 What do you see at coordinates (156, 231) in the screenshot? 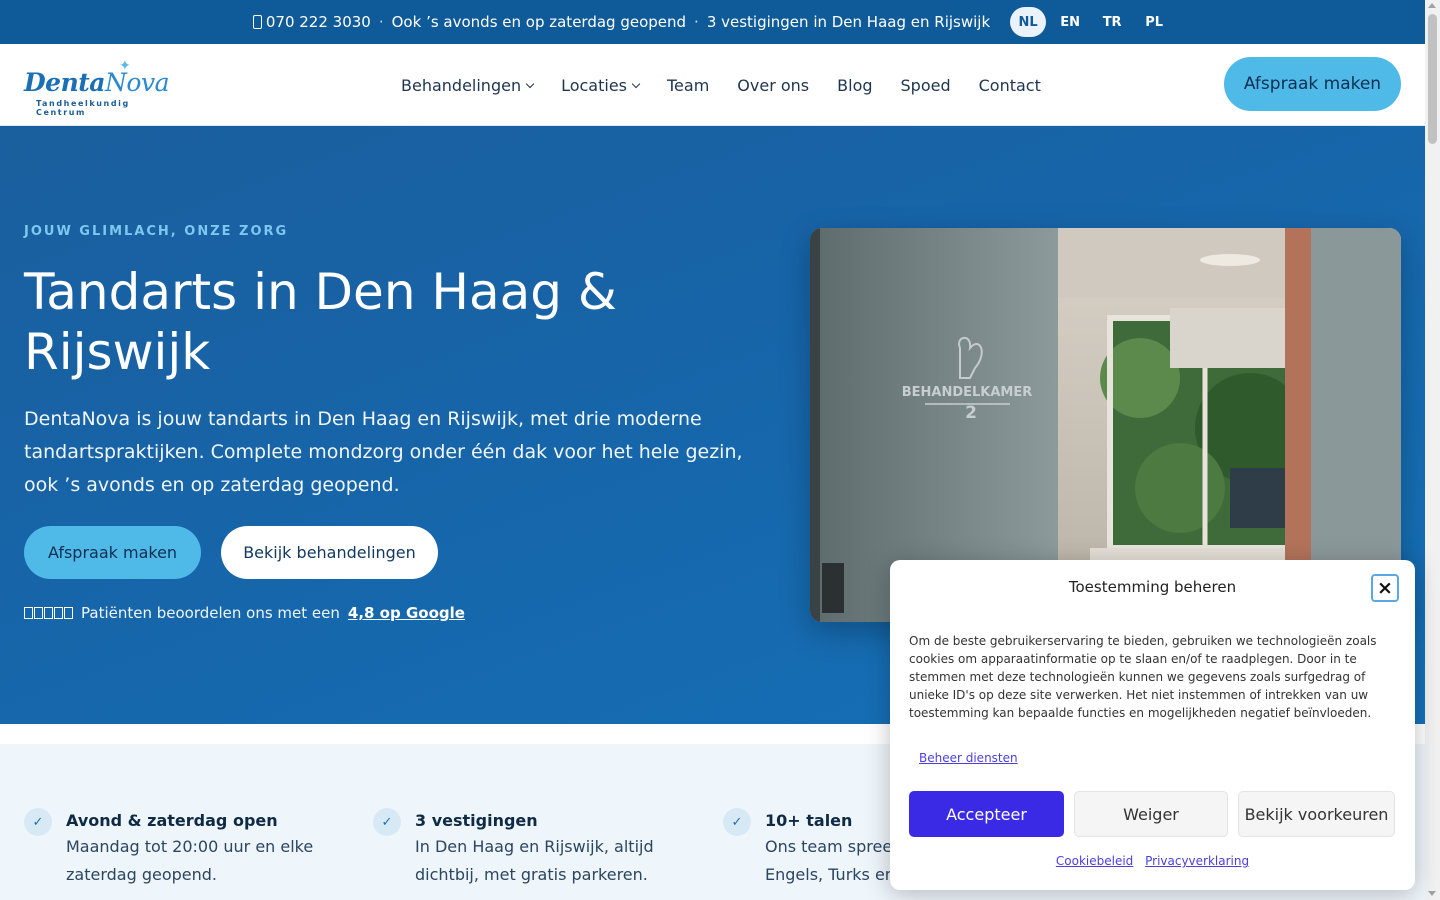
I see `hero-eyebrow: JOUW GLIMLACH, ONZE ZORG` at bounding box center [156, 231].